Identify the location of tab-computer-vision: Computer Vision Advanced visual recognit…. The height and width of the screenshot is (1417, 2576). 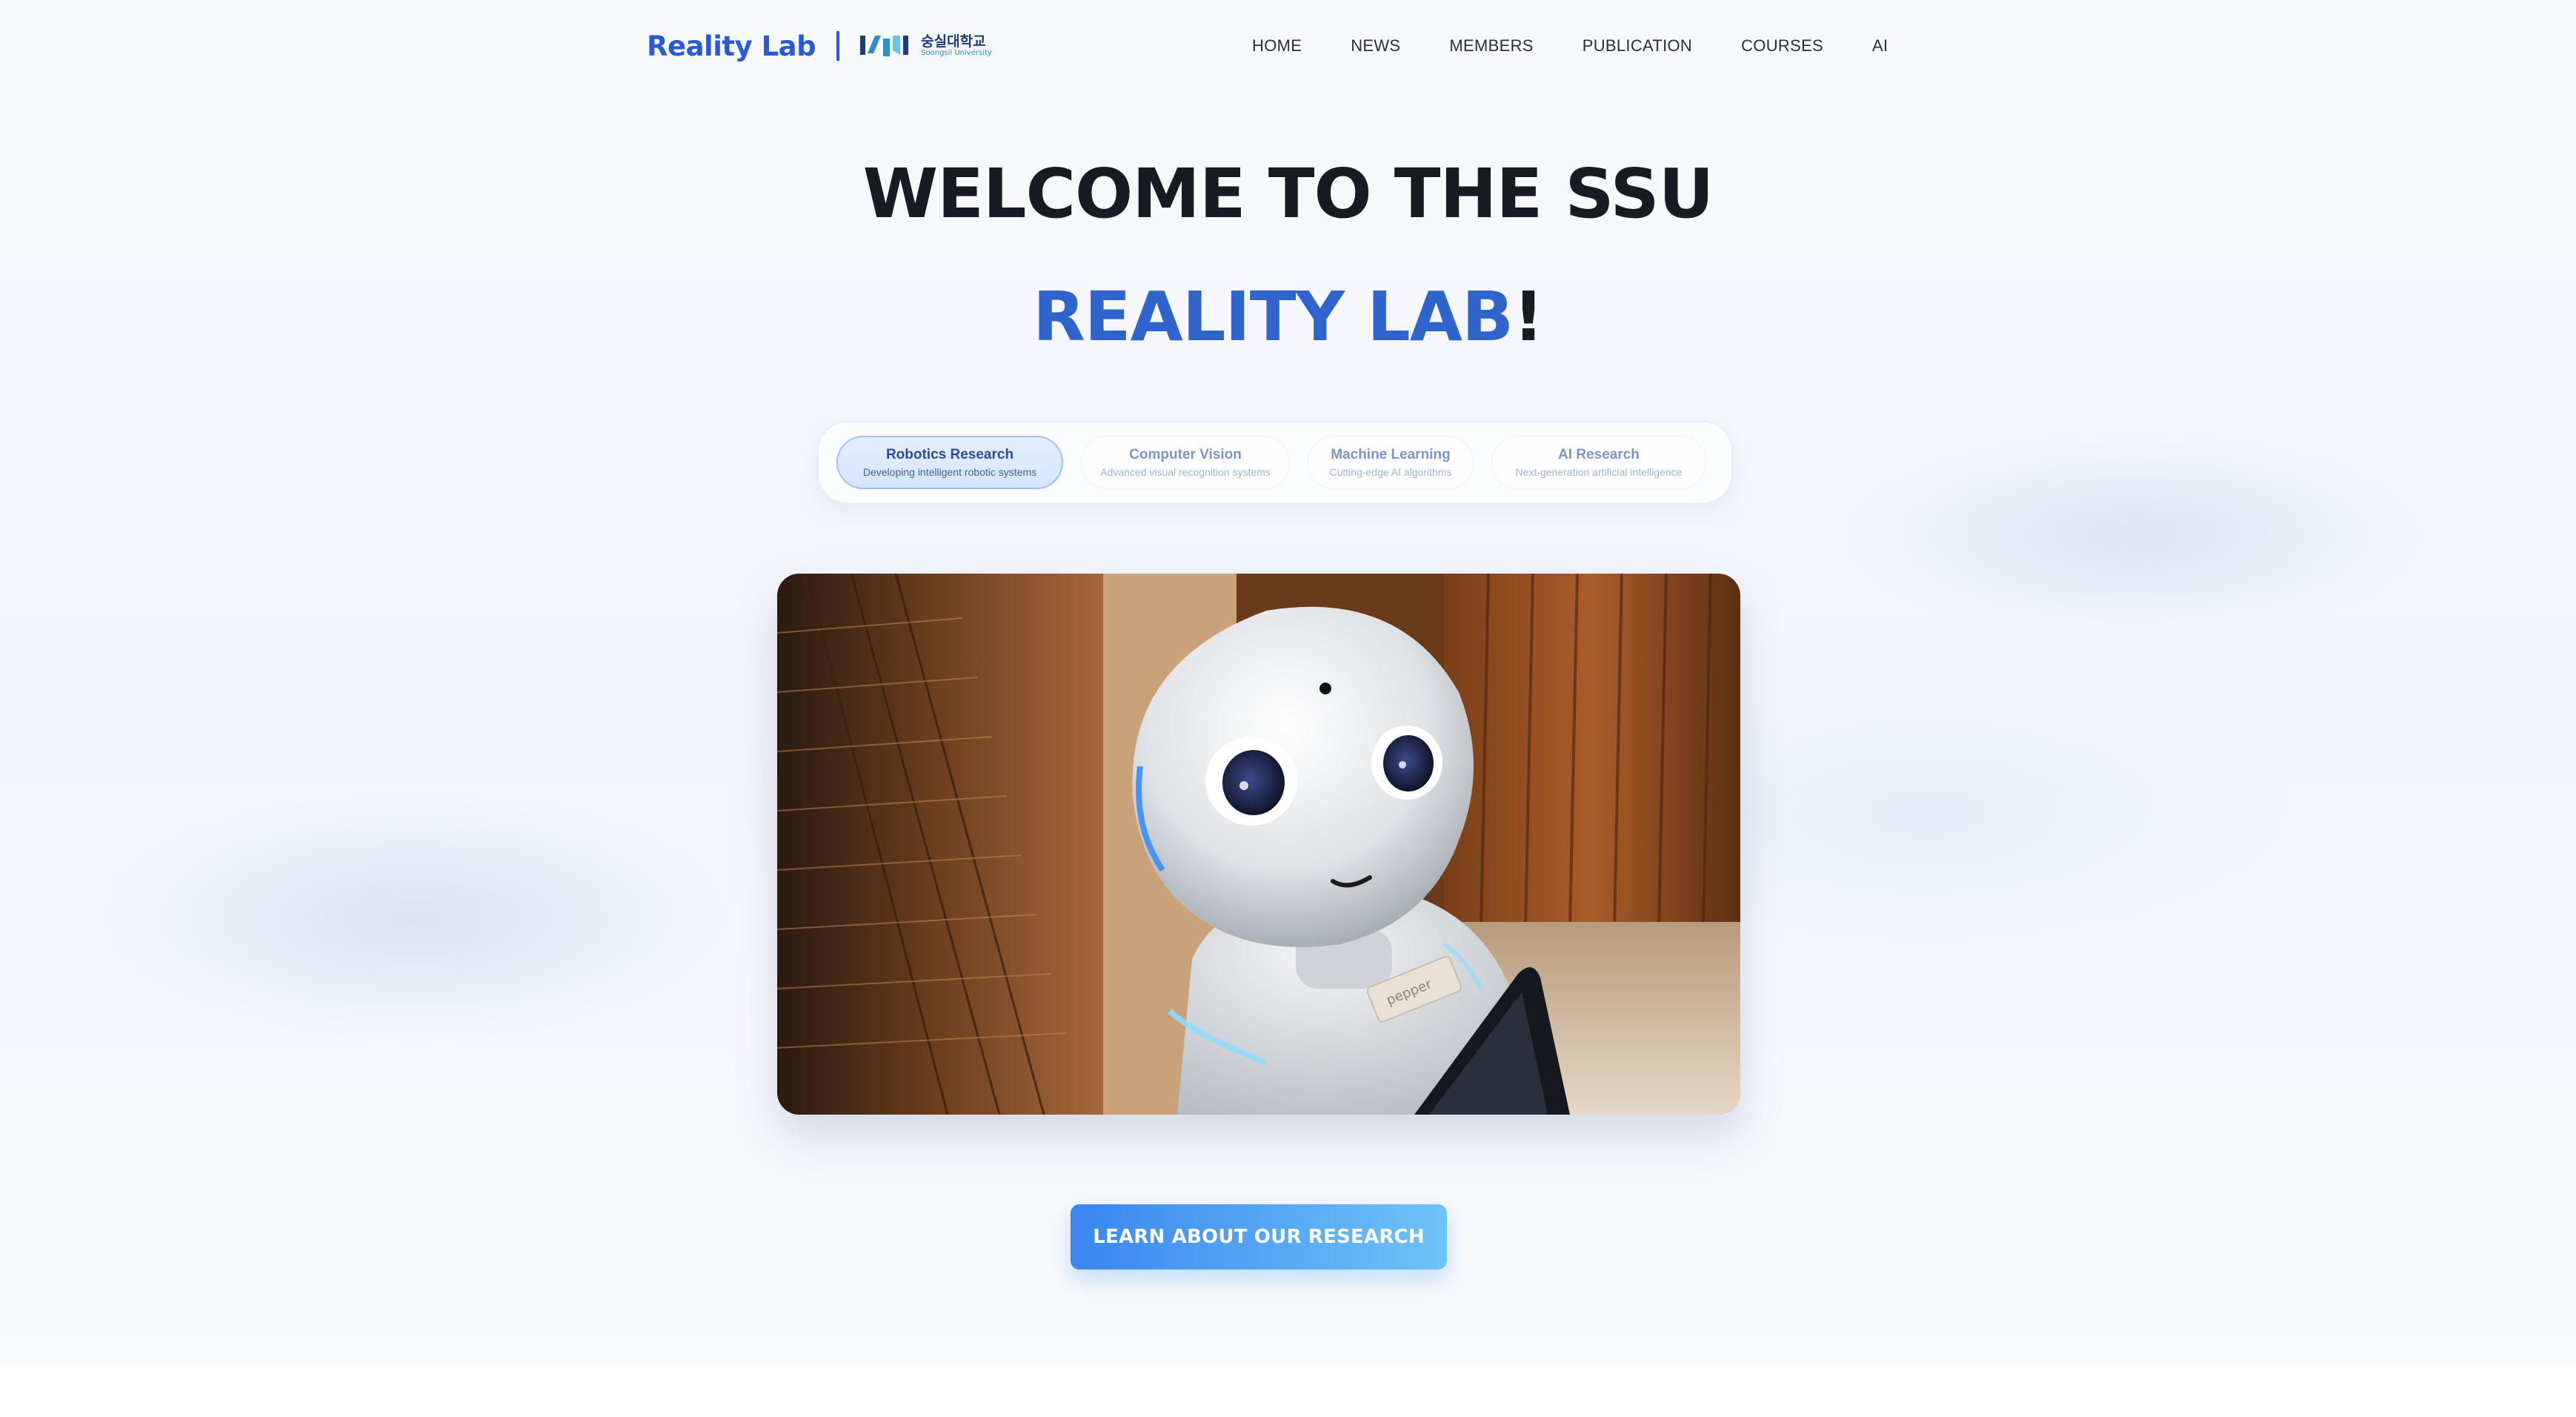
(1185, 463).